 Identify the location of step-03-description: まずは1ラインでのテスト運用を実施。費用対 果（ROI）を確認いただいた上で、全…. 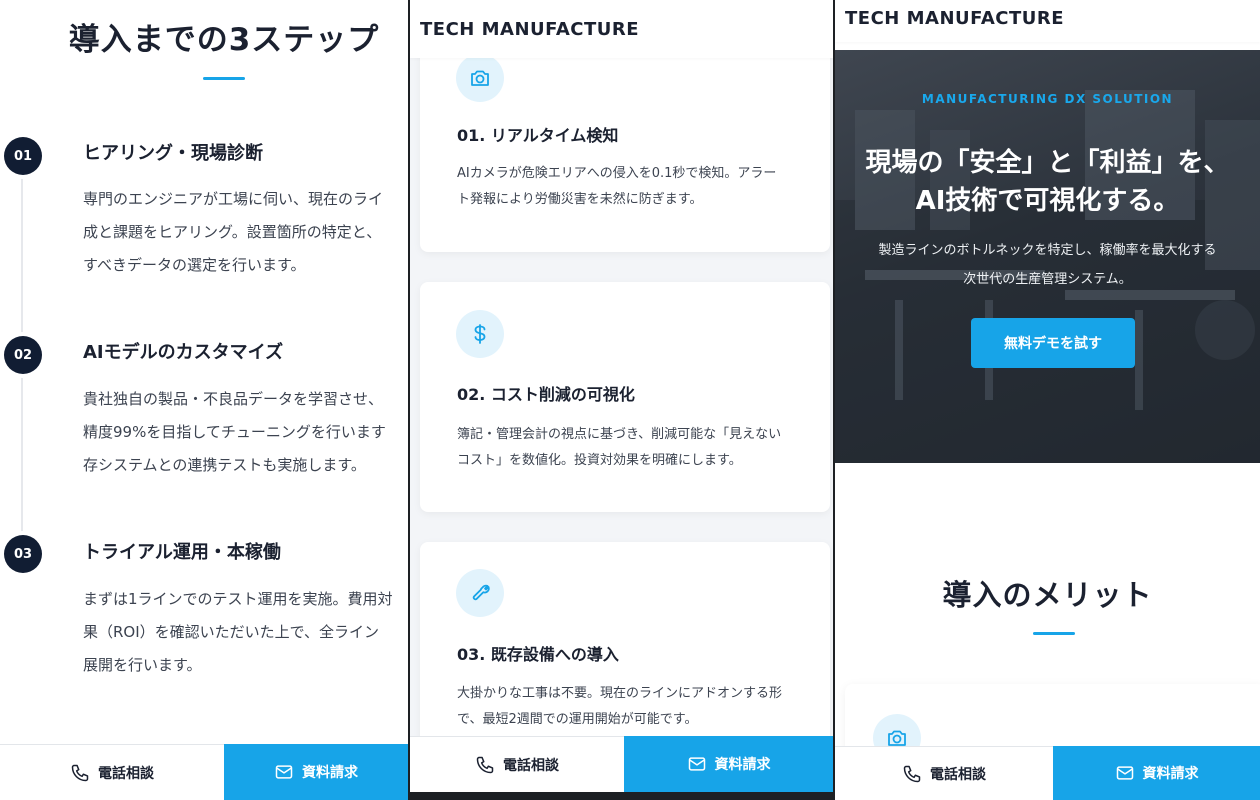
(245, 632).